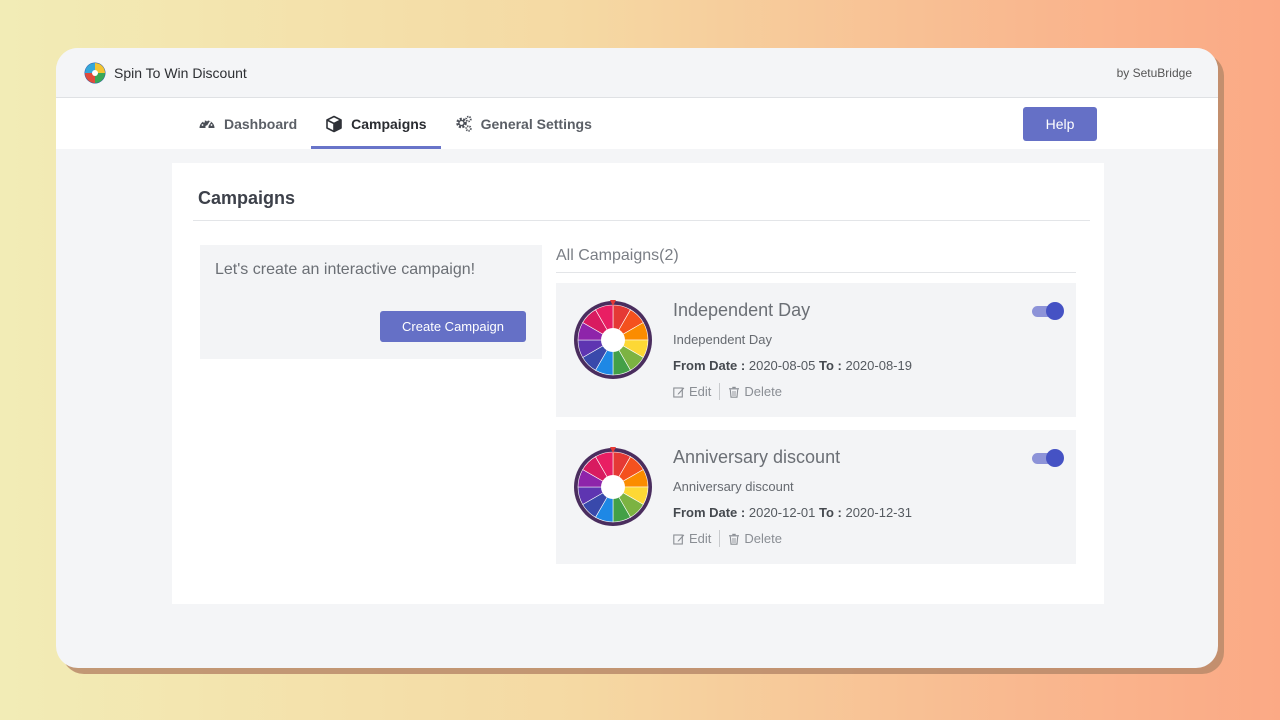 This screenshot has width=1280, height=720. Describe the element at coordinates (345, 269) in the screenshot. I see `create-prompt: Let's create an interactive campaign!` at that location.